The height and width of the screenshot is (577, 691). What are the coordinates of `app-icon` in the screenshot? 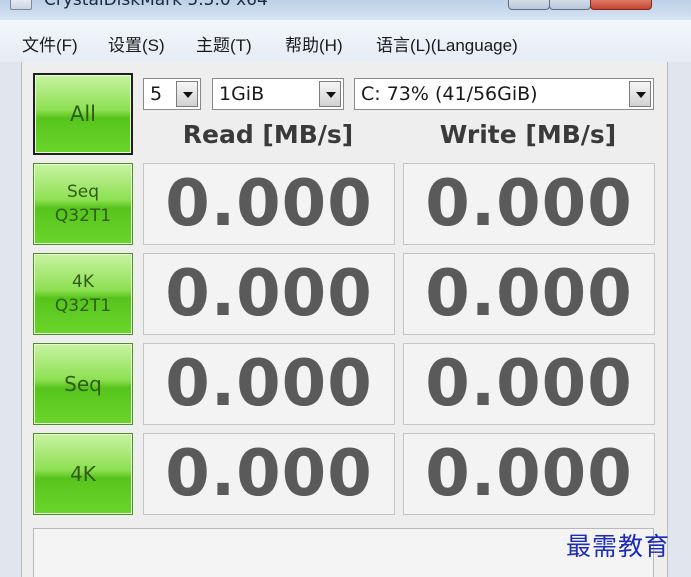 It's located at (21, 5).